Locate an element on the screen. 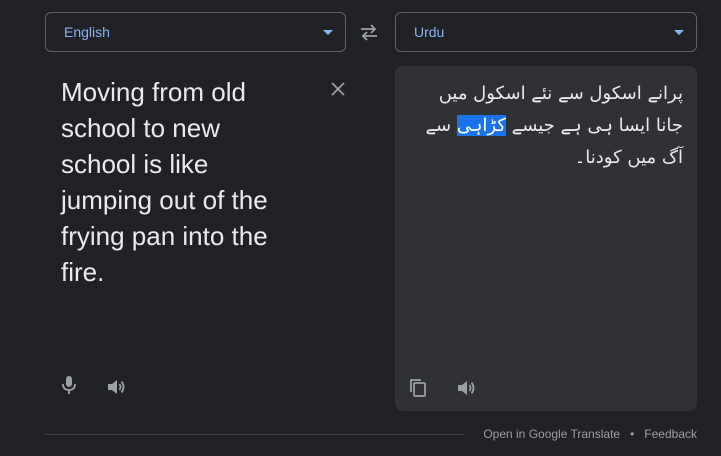 This screenshot has width=721, height=456. microphone-icon is located at coordinates (69, 385).